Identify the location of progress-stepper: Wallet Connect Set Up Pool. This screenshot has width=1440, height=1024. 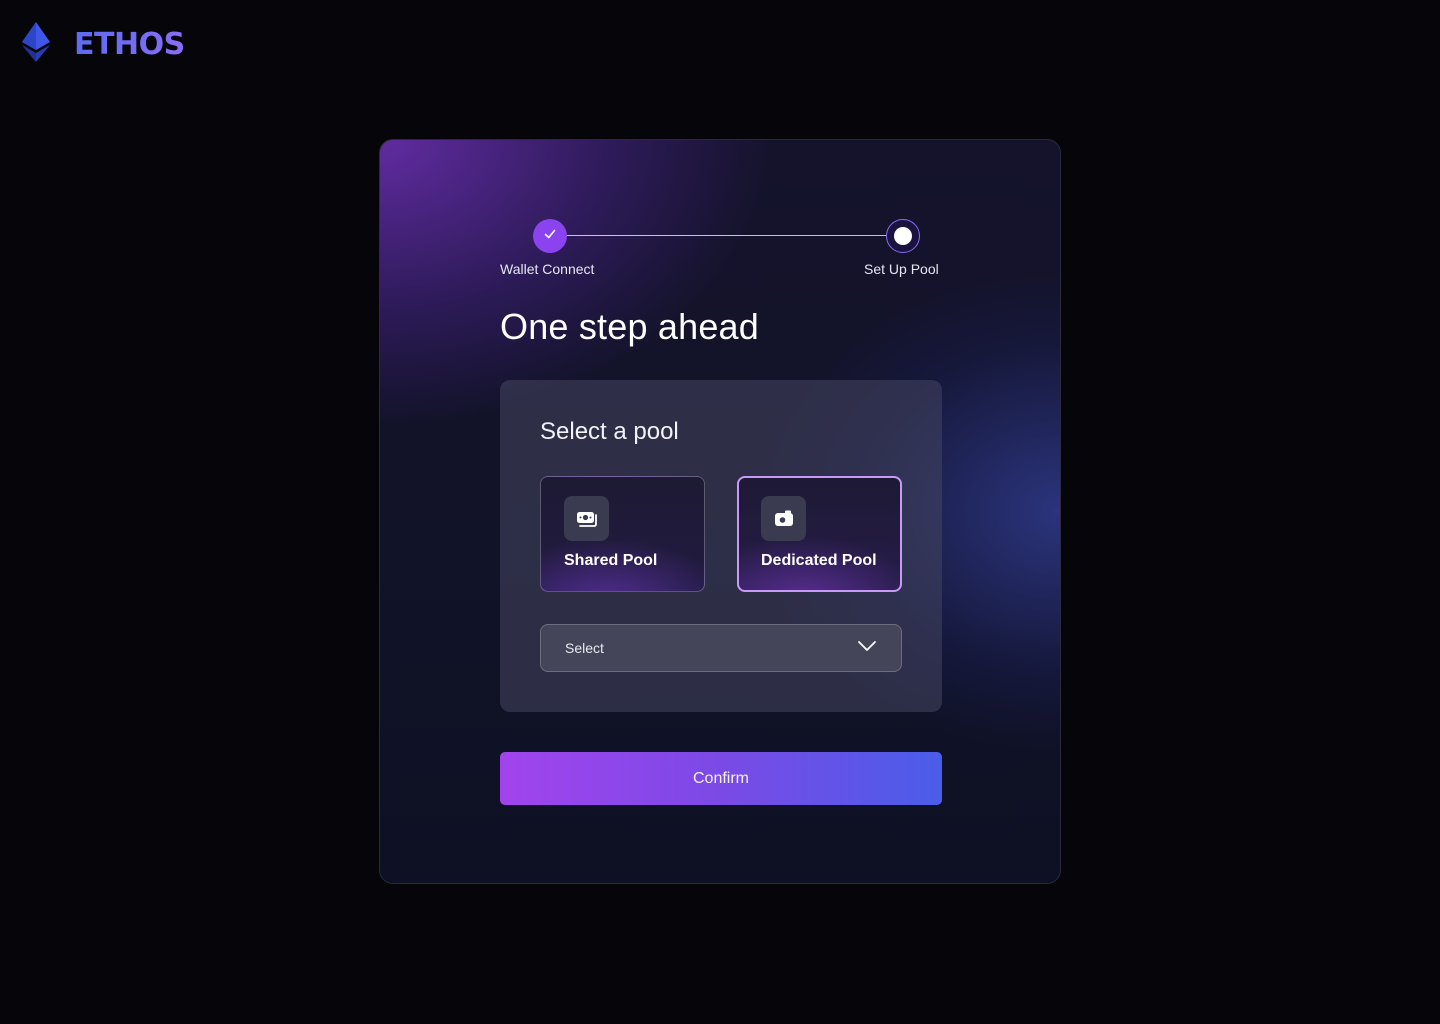
(720, 215).